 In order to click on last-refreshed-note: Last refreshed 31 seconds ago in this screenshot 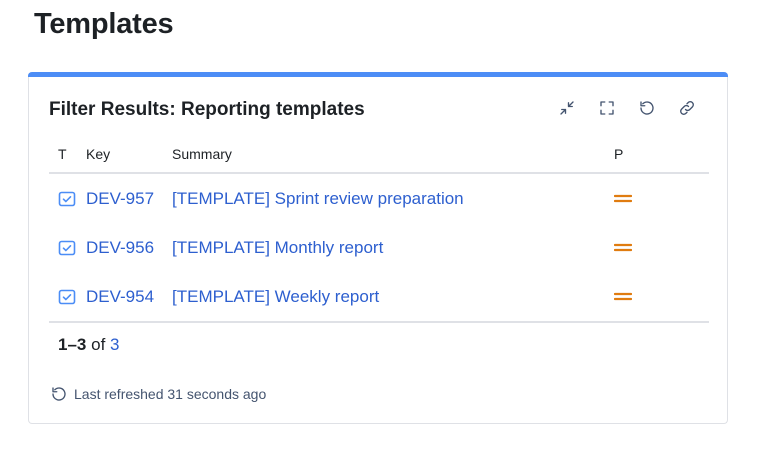, I will do `click(158, 394)`.